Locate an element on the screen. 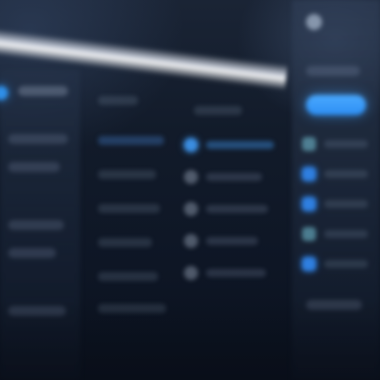 Image resolution: width=380 pixels, height=380 pixels. panel-heading is located at coordinates (333, 71).